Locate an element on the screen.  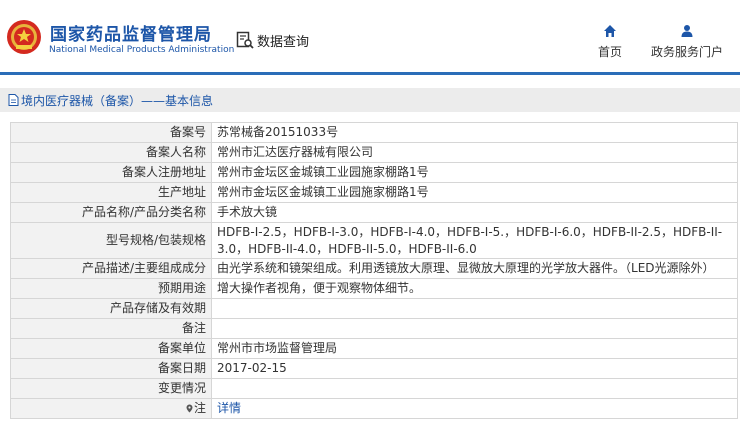
field-label: 备注 is located at coordinates (111, 328).